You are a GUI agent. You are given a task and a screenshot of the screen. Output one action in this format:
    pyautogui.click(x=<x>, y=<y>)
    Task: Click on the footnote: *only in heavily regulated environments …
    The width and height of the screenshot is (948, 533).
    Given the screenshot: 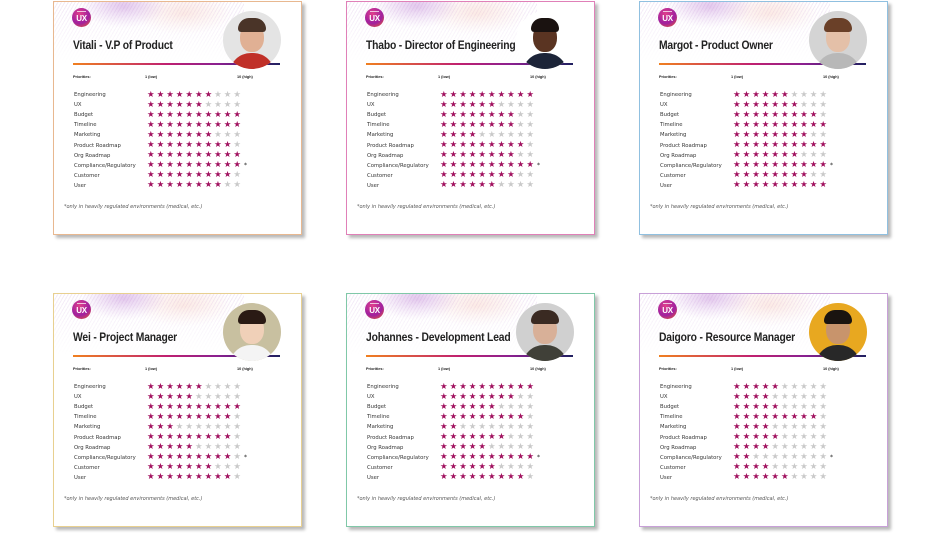 What is the action you would take?
    pyautogui.click(x=426, y=499)
    